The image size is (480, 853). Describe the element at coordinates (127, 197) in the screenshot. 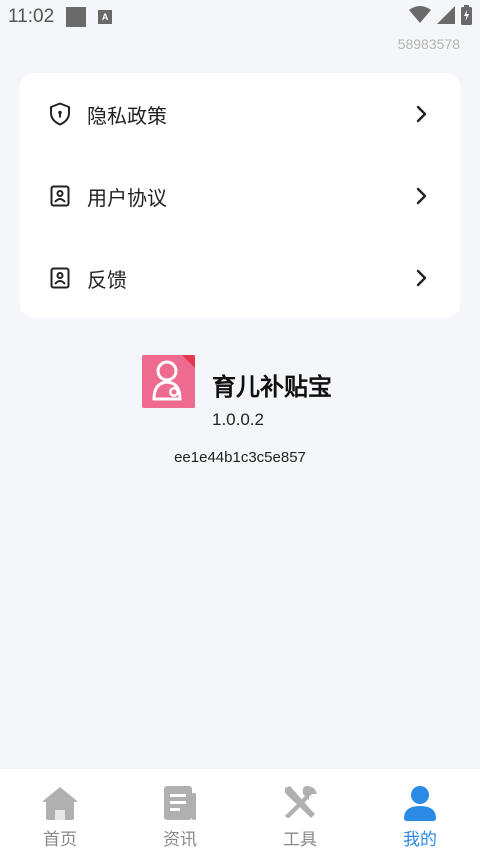

I see `menu-item-label: 用户协议` at that location.